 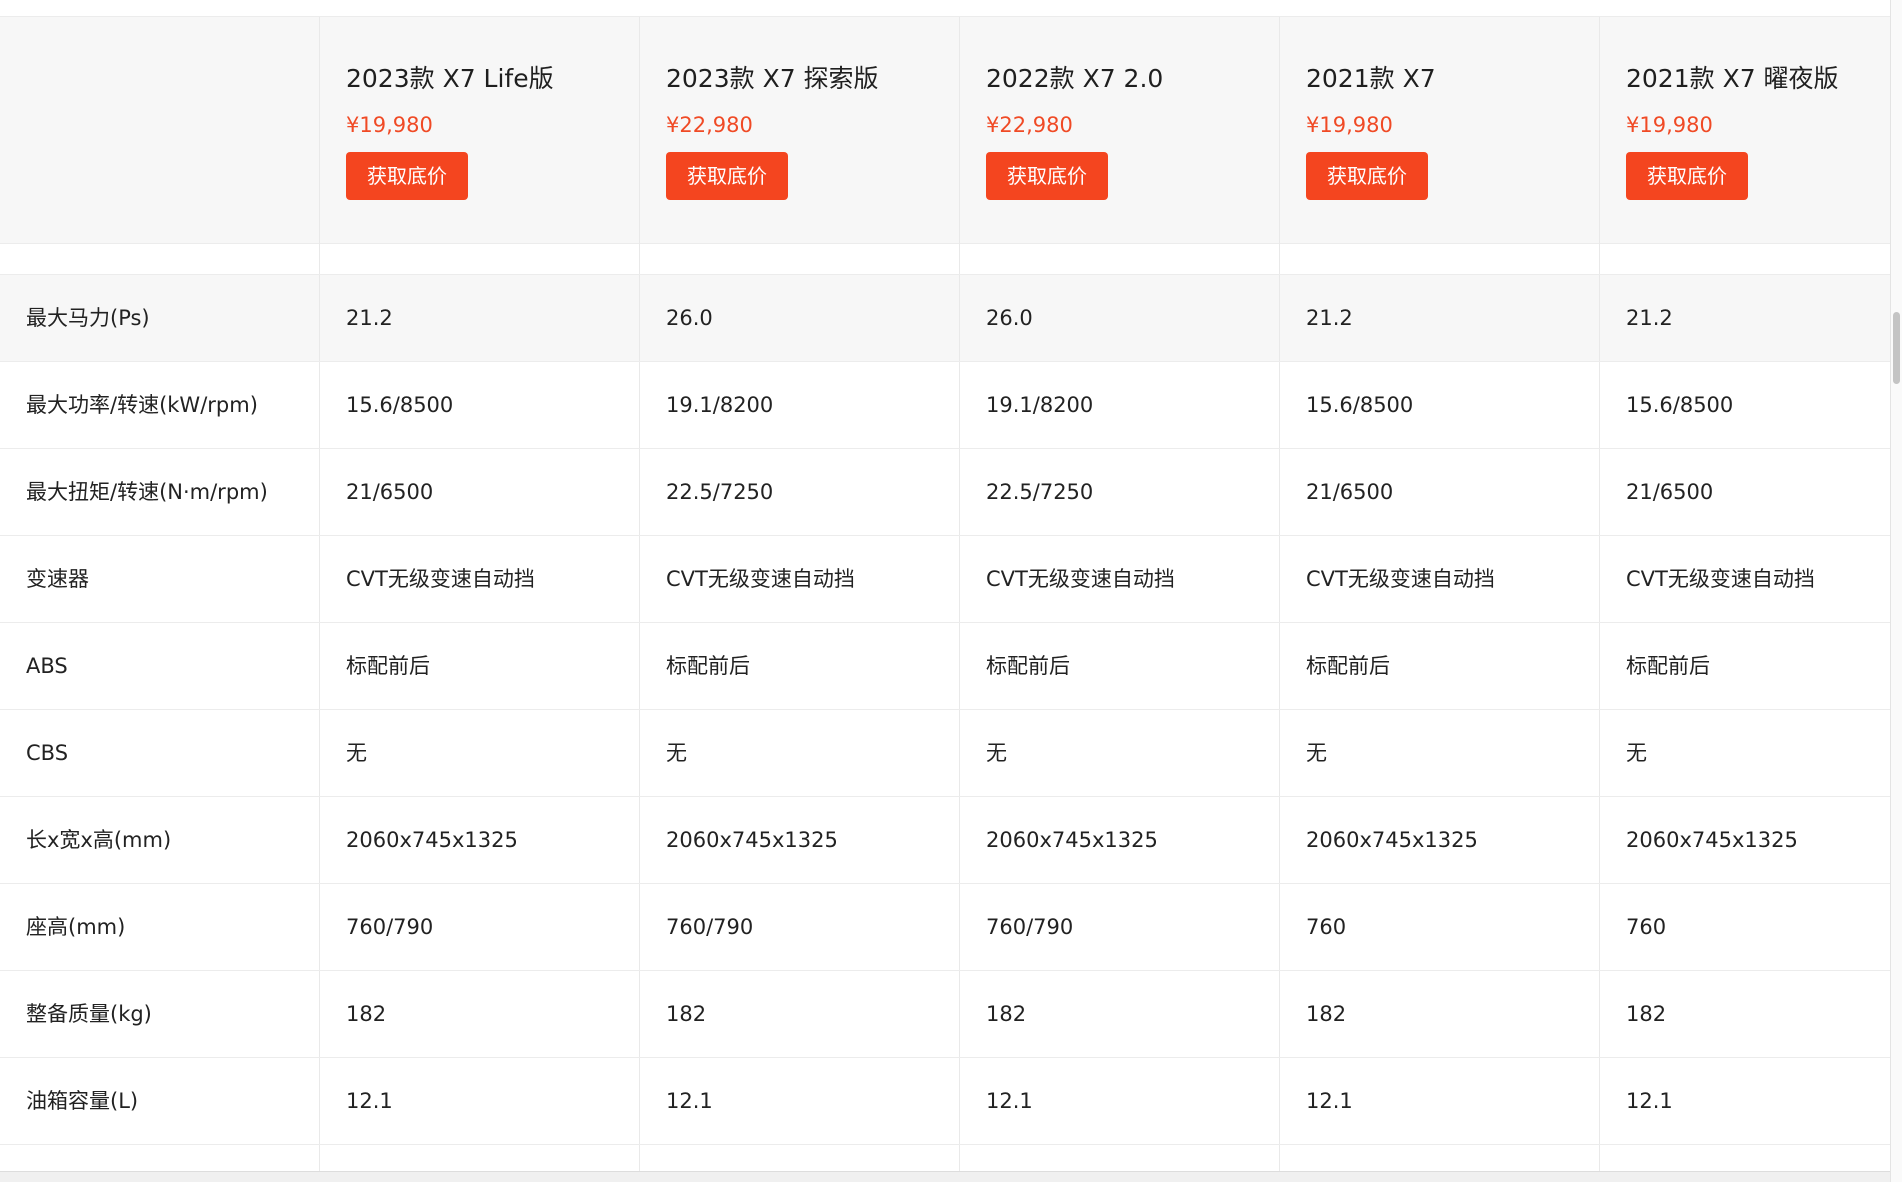 I want to click on spec-value: 26.0, so click(x=1120, y=318).